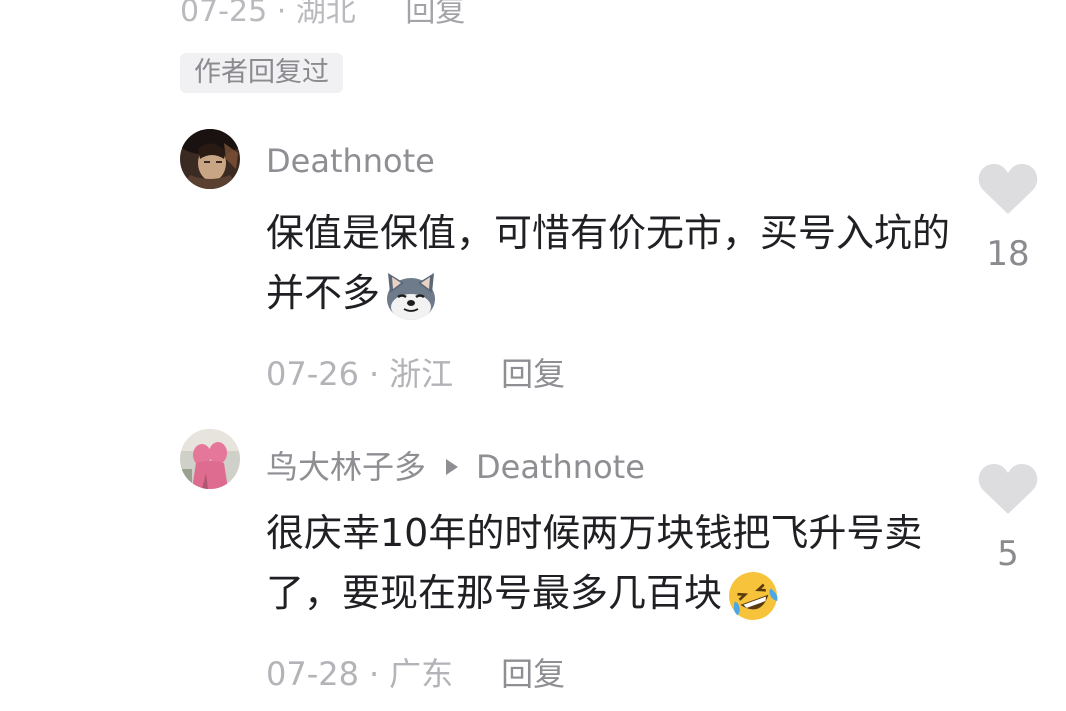  I want to click on comment-body: 很庆幸10年的时候两万块钱把飞升号卖了，要现在那号最多几百块, so click(594, 563).